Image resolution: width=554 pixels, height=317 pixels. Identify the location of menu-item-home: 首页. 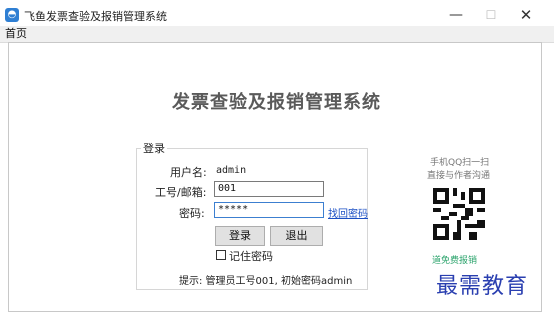
(16, 34).